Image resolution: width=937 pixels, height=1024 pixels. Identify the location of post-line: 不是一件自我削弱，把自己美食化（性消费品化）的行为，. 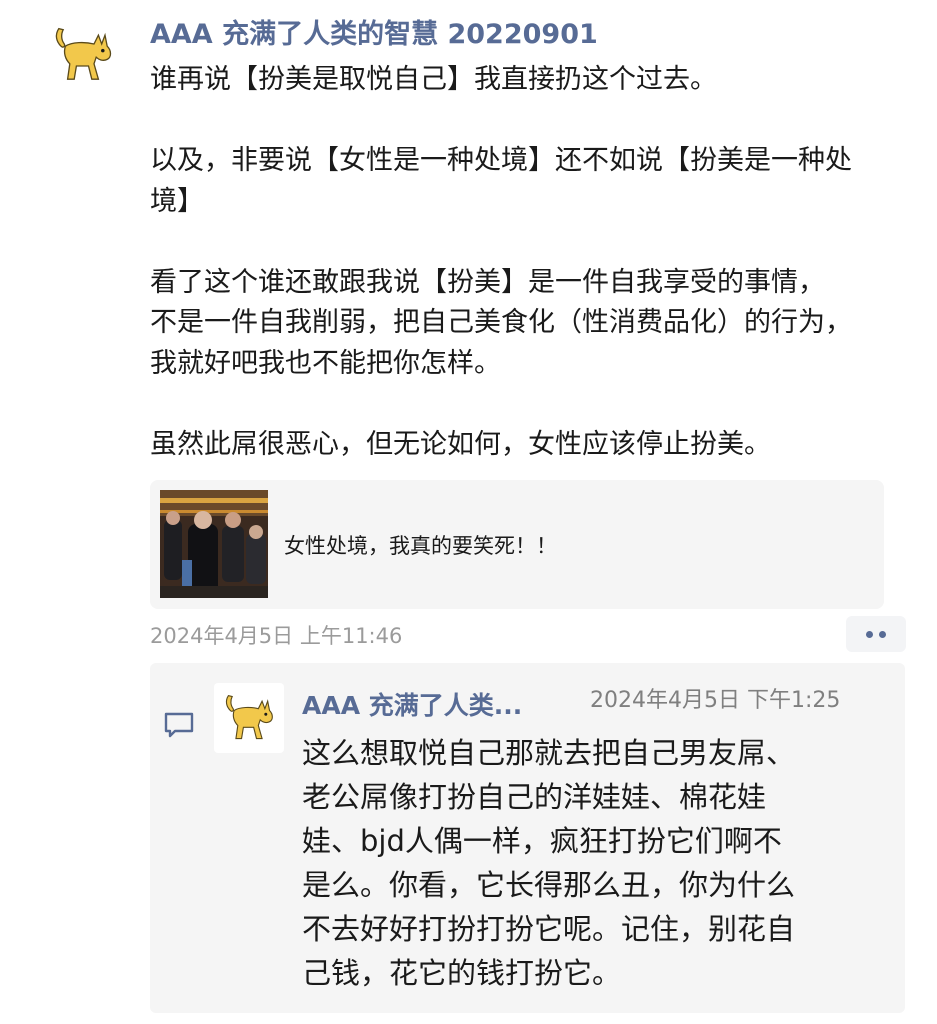
(501, 322).